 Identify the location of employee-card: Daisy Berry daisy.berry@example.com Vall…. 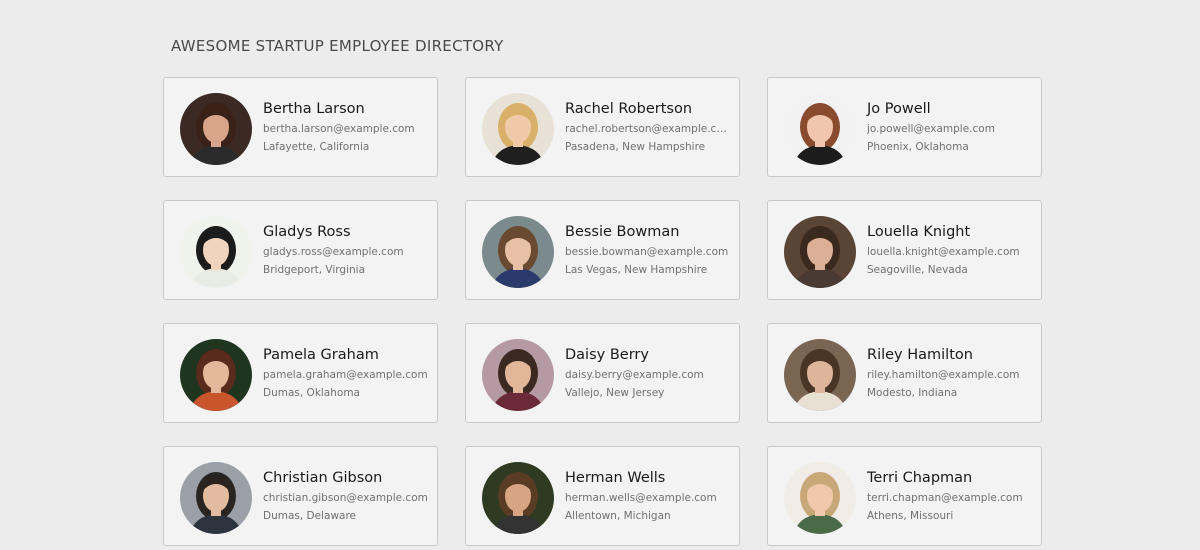
(602, 373).